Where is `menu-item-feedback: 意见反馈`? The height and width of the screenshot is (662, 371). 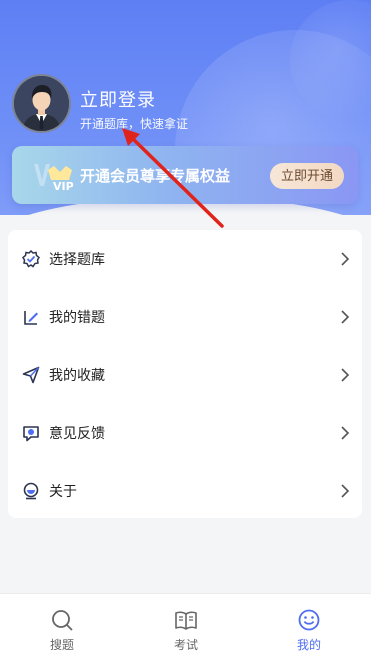
menu-item-feedback: 意见反馈 is located at coordinates (185, 433).